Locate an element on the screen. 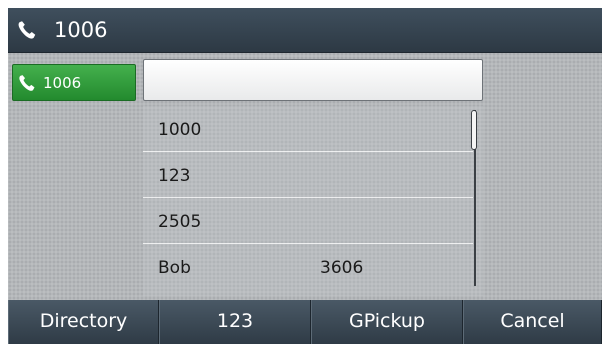 The height and width of the screenshot is (346, 607). list-item-name: 1000 is located at coordinates (180, 130).